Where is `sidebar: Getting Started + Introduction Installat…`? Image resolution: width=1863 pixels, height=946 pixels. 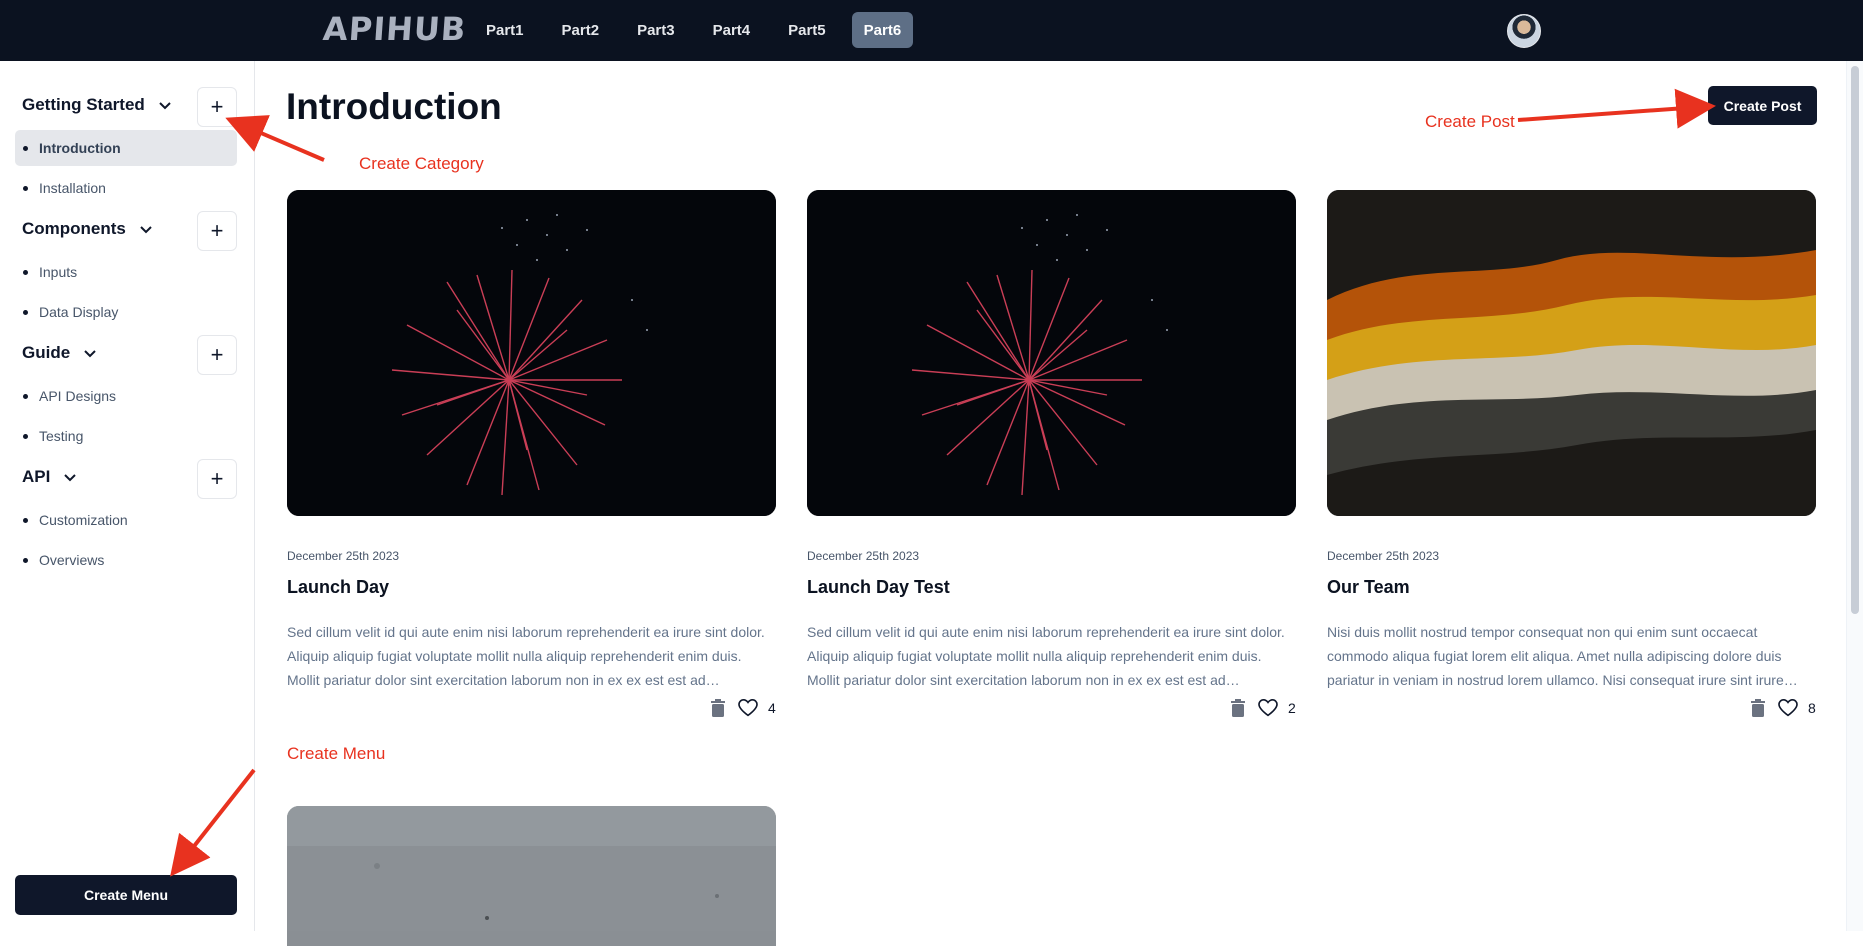 sidebar: Getting Started + Introduction Installat… is located at coordinates (127, 496).